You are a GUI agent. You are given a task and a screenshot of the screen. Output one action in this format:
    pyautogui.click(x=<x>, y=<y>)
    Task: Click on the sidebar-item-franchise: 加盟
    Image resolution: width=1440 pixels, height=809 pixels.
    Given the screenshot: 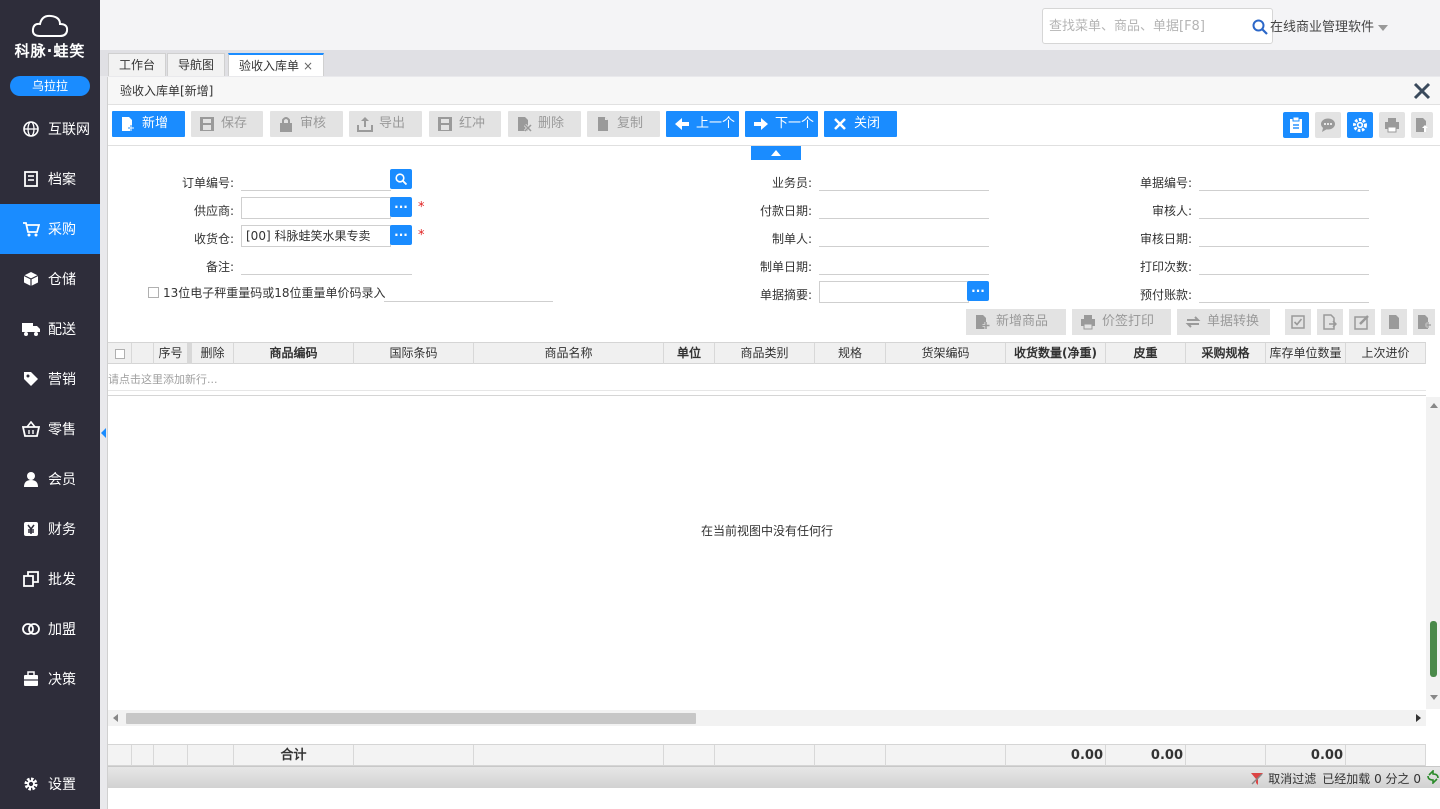 What is the action you would take?
    pyautogui.click(x=50, y=629)
    